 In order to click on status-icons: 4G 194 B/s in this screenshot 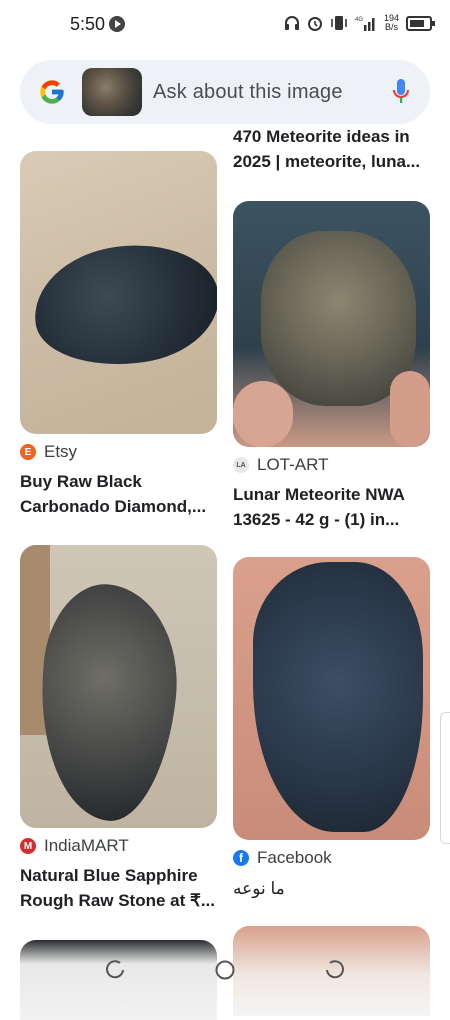, I will do `click(359, 23)`.